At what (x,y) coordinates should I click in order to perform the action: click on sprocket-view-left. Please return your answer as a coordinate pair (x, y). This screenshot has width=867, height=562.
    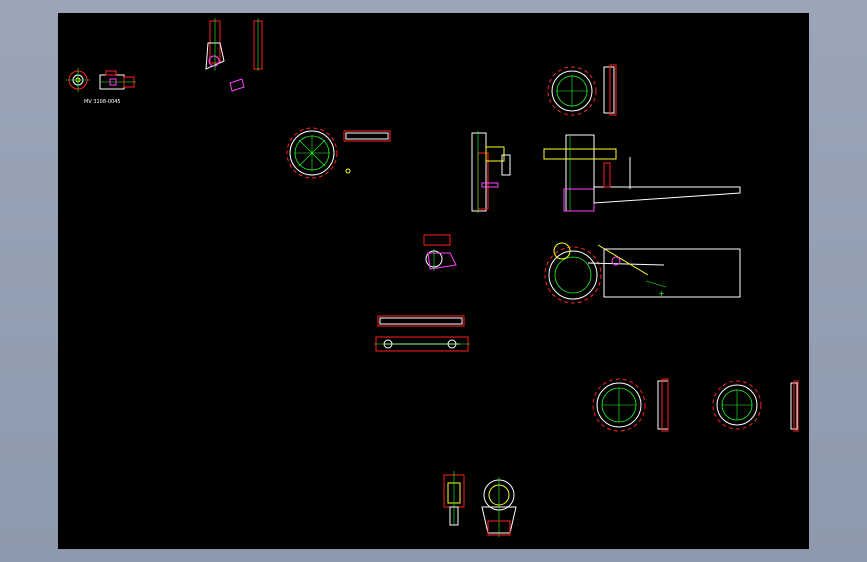
    Looking at the image, I should click on (338, 153).